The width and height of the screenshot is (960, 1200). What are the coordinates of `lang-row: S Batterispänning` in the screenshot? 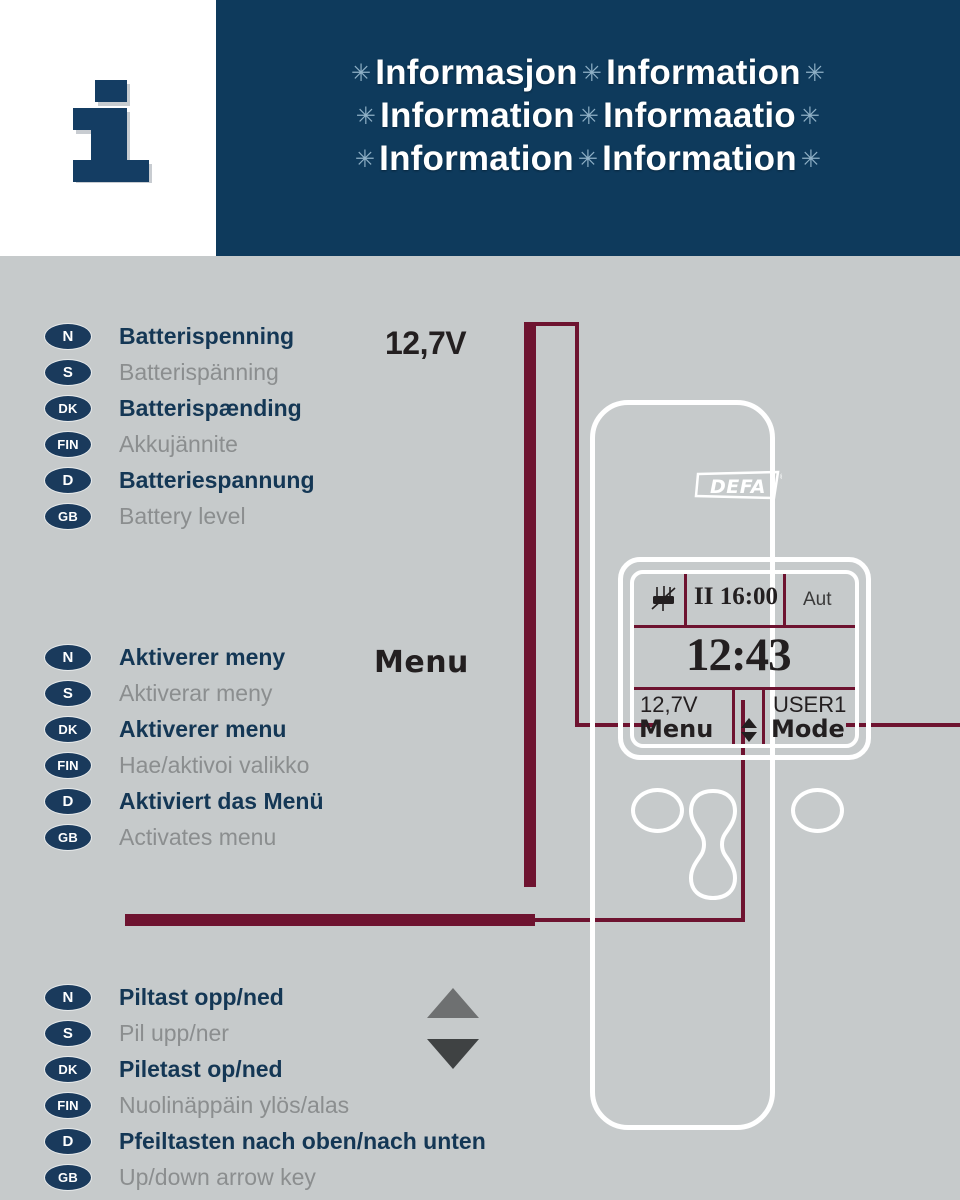 It's located at (179, 372).